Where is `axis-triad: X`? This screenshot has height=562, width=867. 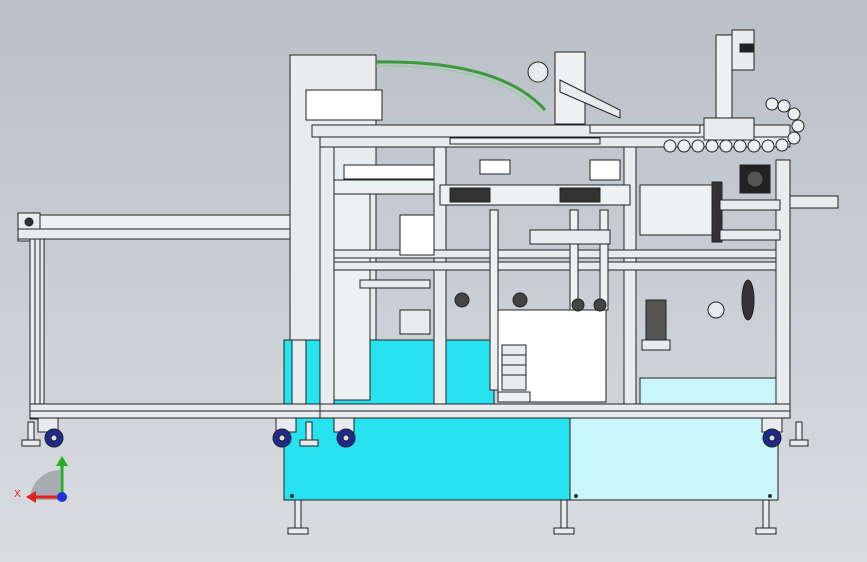 axis-triad: X is located at coordinates (41, 479).